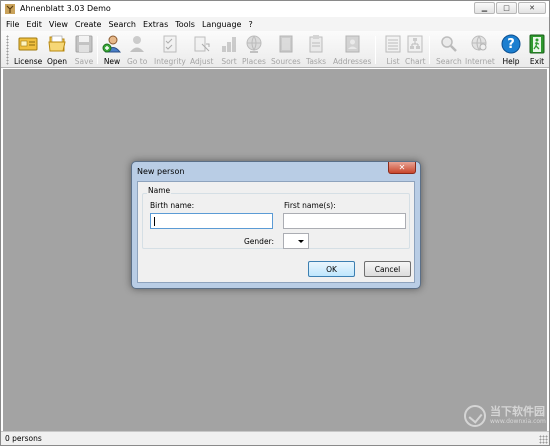 The height and width of the screenshot is (446, 550). Describe the element at coordinates (484, 8) in the screenshot. I see `minimize-button: ▁` at that location.